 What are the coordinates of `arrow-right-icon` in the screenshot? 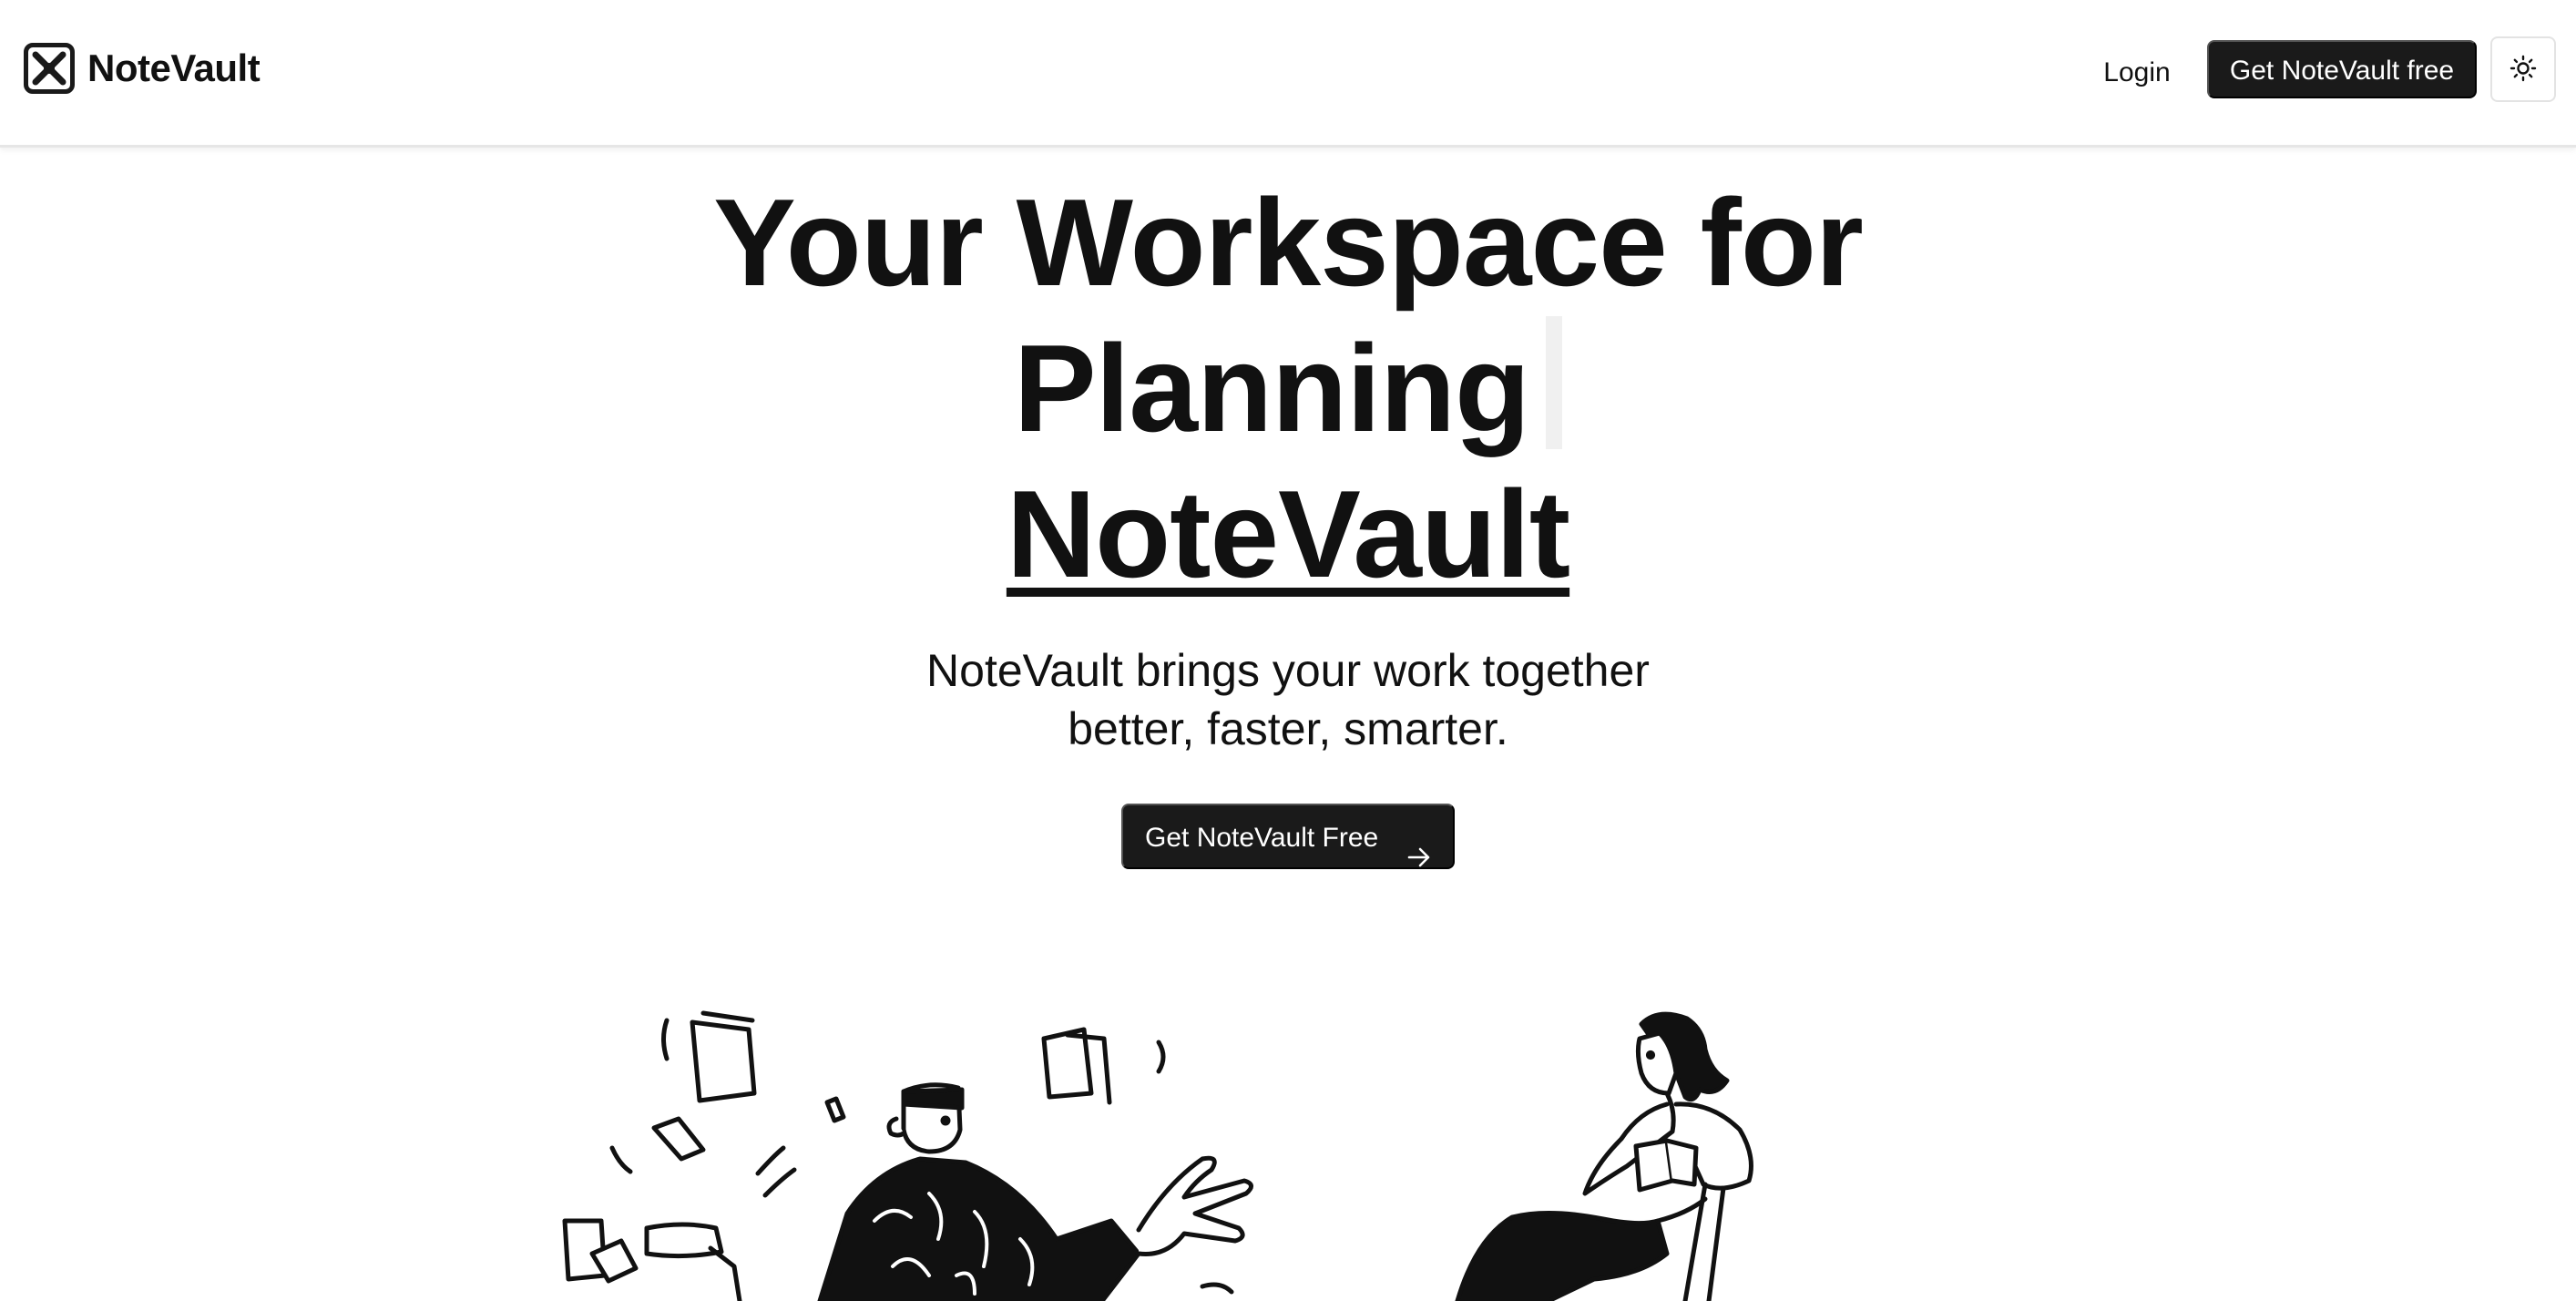 It's located at (1419, 860).